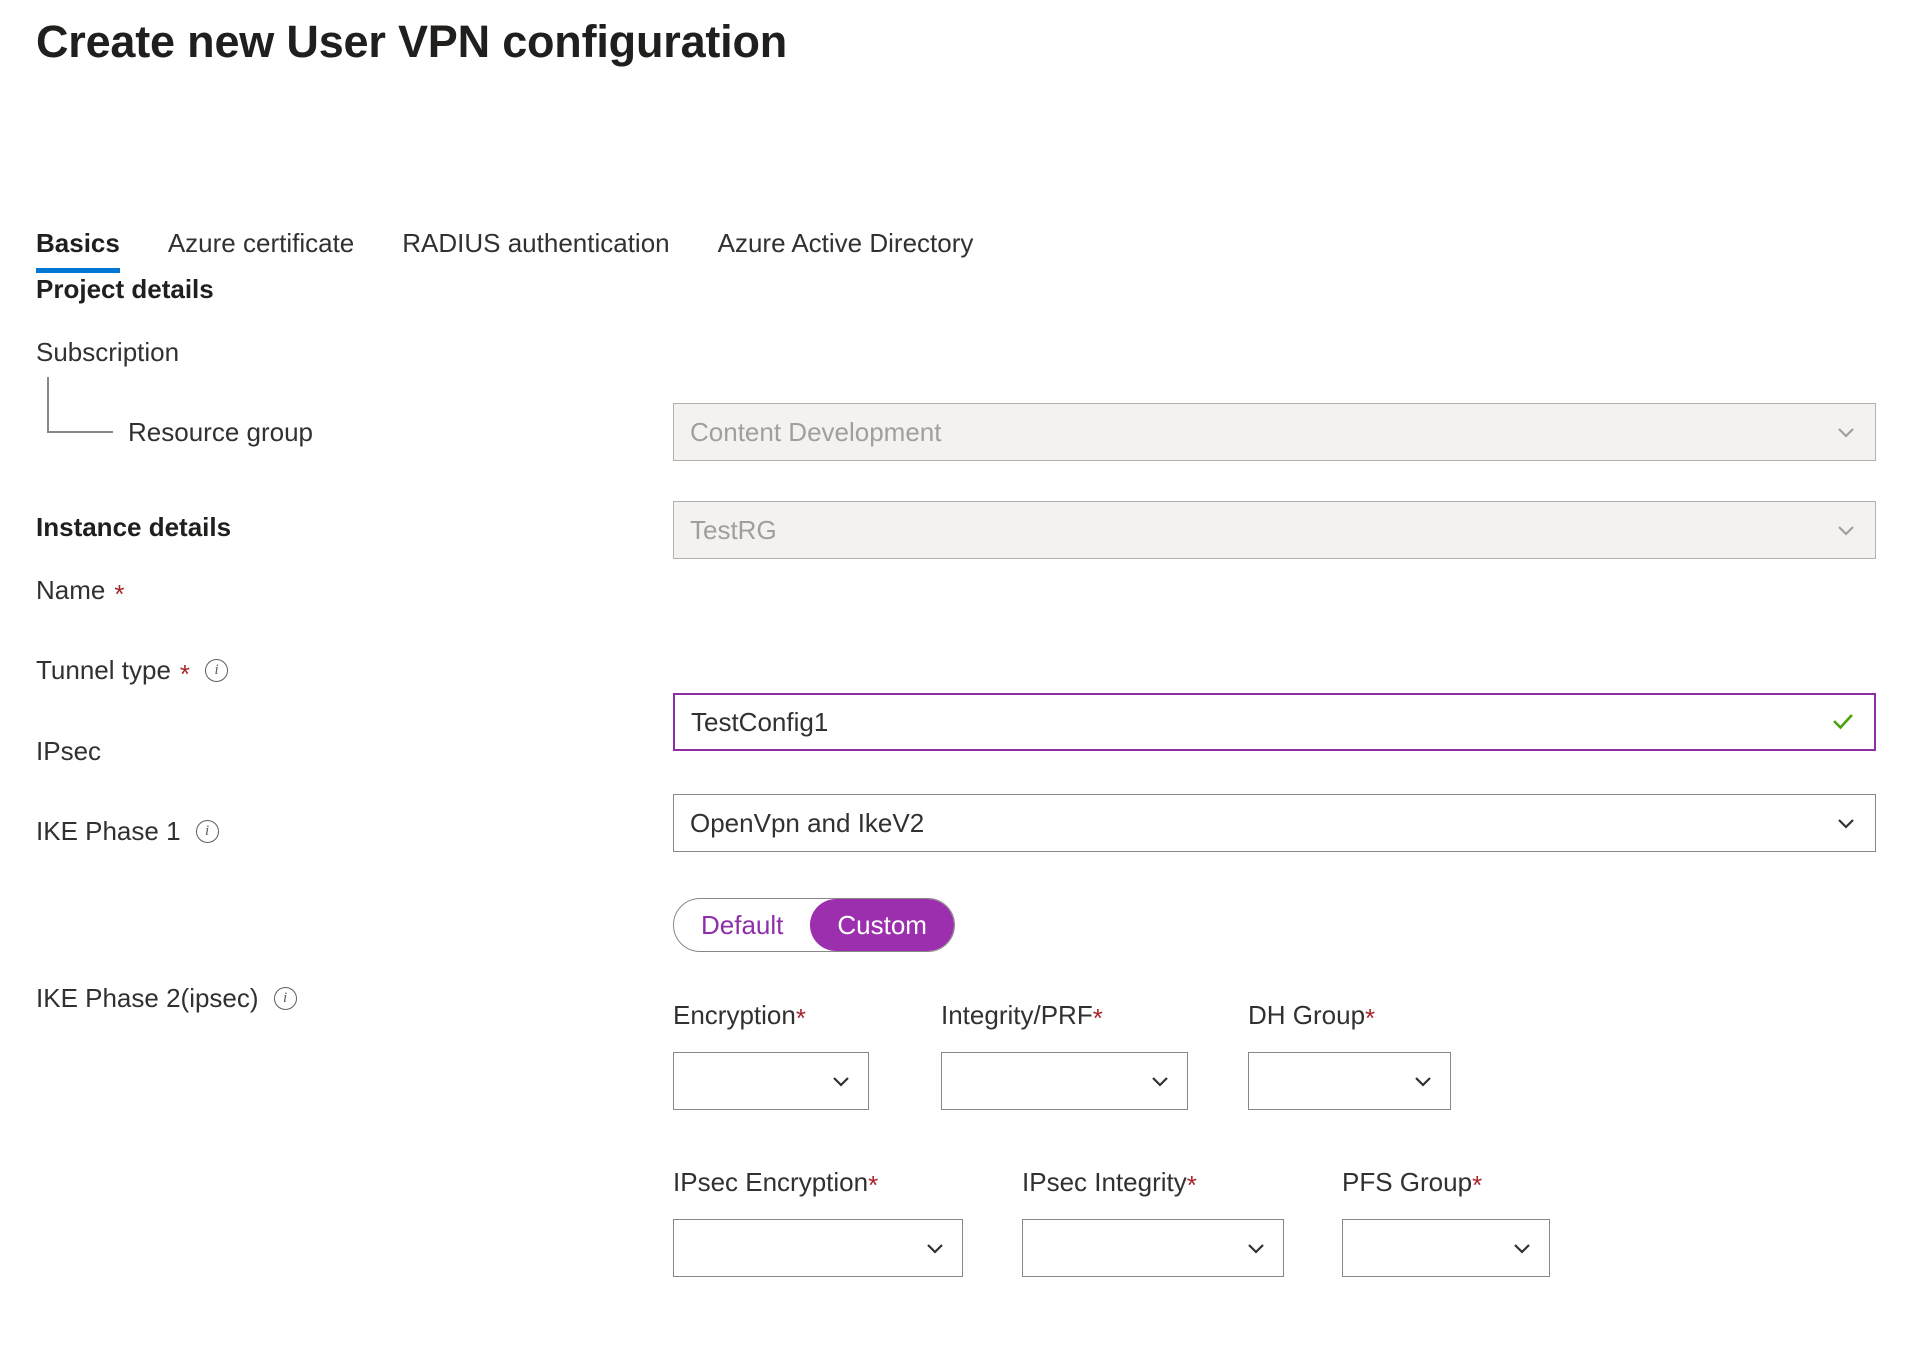 This screenshot has height=1354, width=1929. I want to click on ipsec-integrity-label-text: IPsec Integrity, so click(1104, 1182).